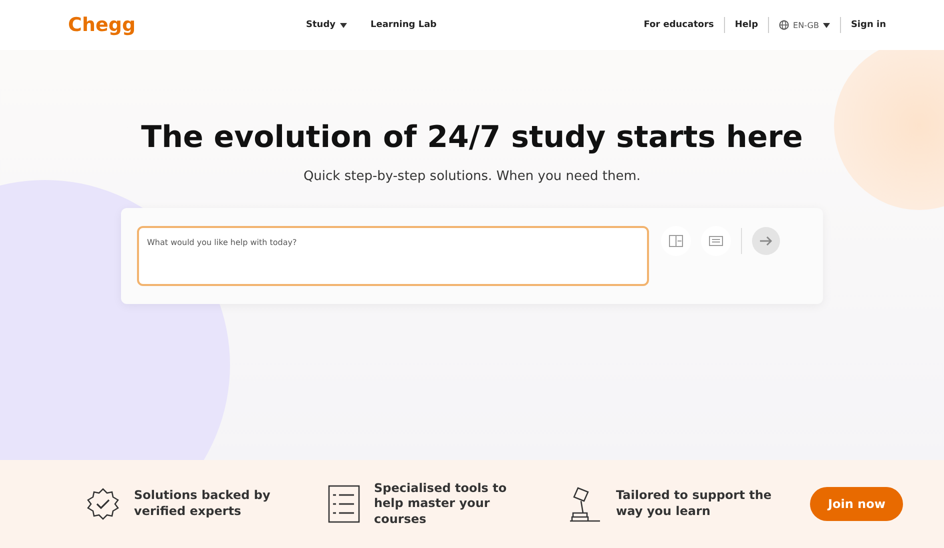 The image size is (944, 548). Describe the element at coordinates (441, 504) in the screenshot. I see `feature-text: Specialised tools to help master your courses` at that location.